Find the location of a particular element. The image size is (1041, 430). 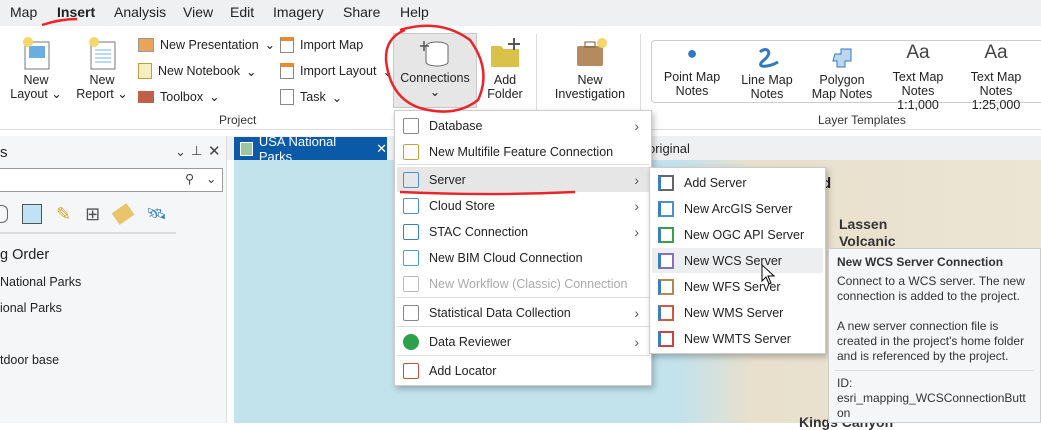

task-button: Task ⌄ is located at coordinates (311, 97).